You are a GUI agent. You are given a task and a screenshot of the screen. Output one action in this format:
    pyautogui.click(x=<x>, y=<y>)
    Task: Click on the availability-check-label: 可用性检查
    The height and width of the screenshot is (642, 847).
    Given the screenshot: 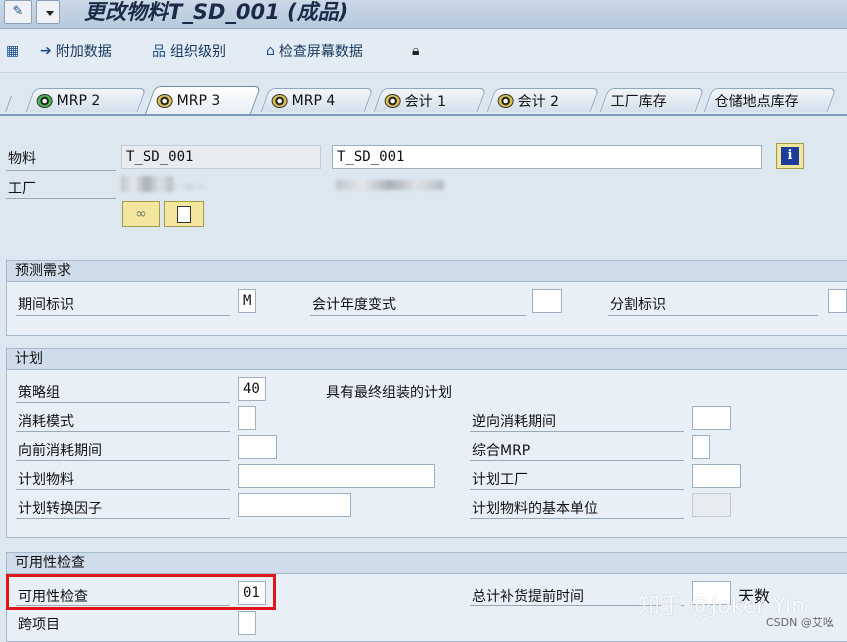 What is the action you would take?
    pyautogui.click(x=53, y=597)
    